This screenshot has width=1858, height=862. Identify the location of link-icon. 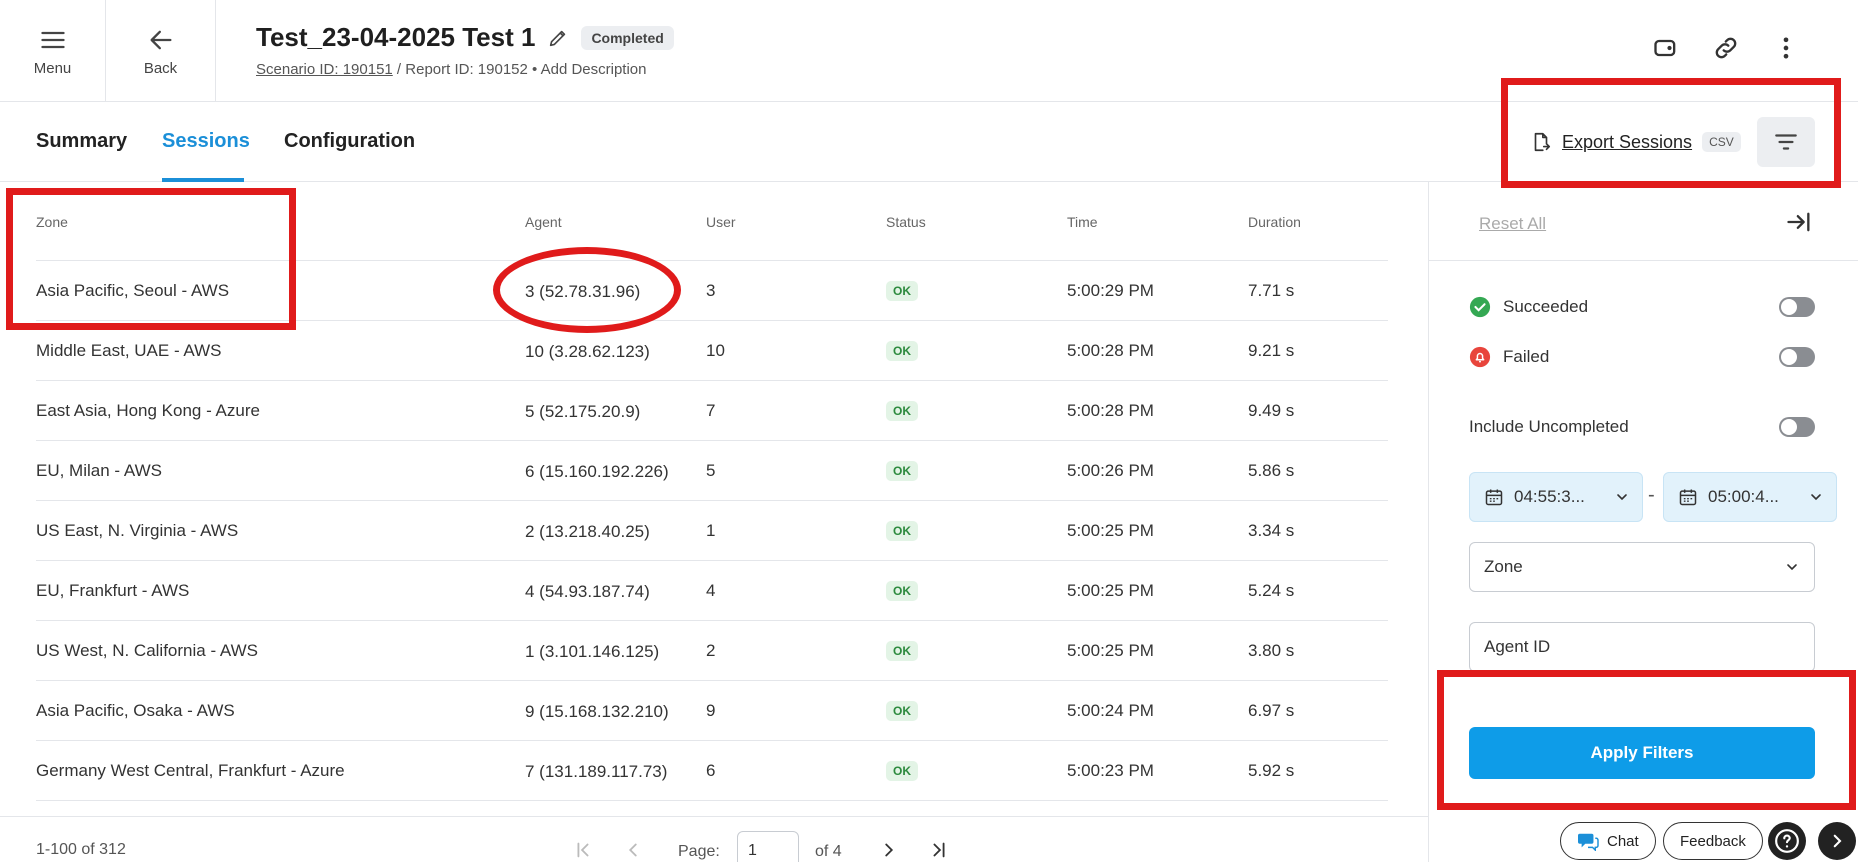
(1726, 48).